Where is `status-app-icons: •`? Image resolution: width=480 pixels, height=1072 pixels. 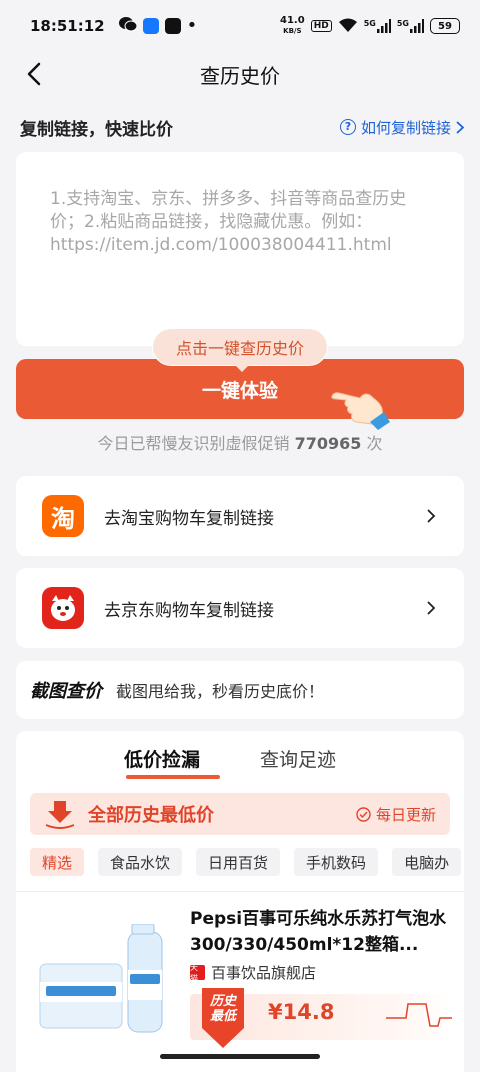 status-app-icons: • is located at coordinates (158, 25).